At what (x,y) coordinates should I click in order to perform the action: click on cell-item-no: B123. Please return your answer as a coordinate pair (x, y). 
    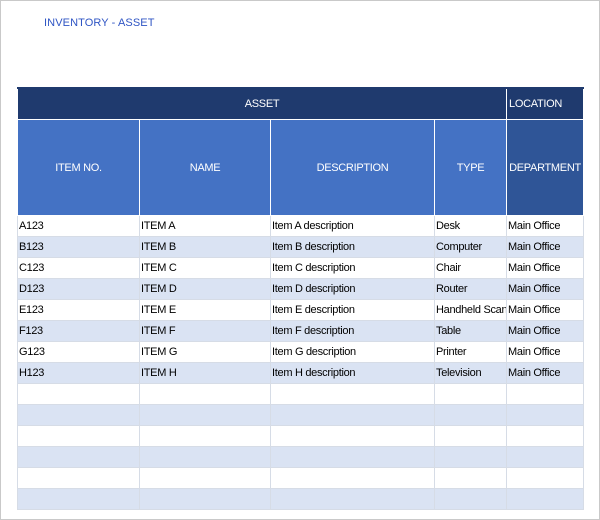
    Looking at the image, I should click on (78, 247).